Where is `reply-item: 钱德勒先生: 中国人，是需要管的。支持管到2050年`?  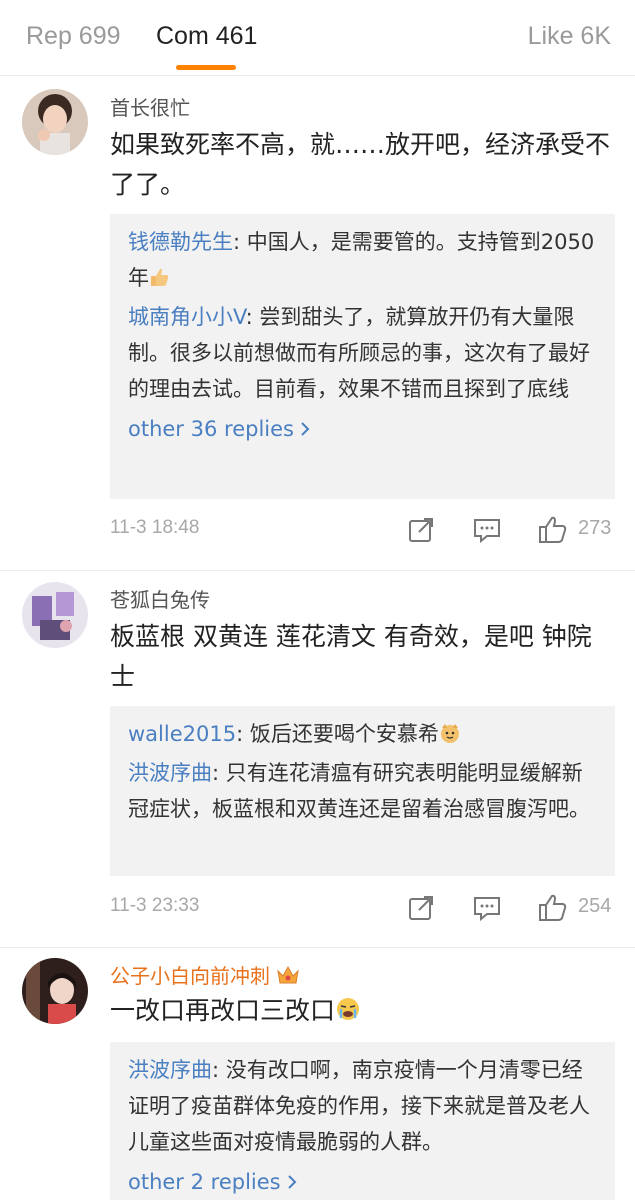 reply-item: 钱德勒先生: 中国人，是需要管的。支持管到2050年 is located at coordinates (362, 261).